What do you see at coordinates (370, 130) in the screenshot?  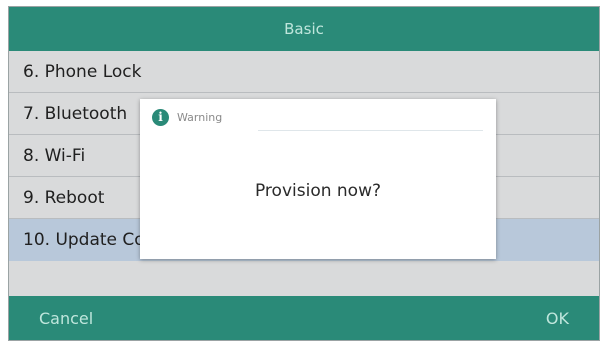 I see `dialog-divider` at bounding box center [370, 130].